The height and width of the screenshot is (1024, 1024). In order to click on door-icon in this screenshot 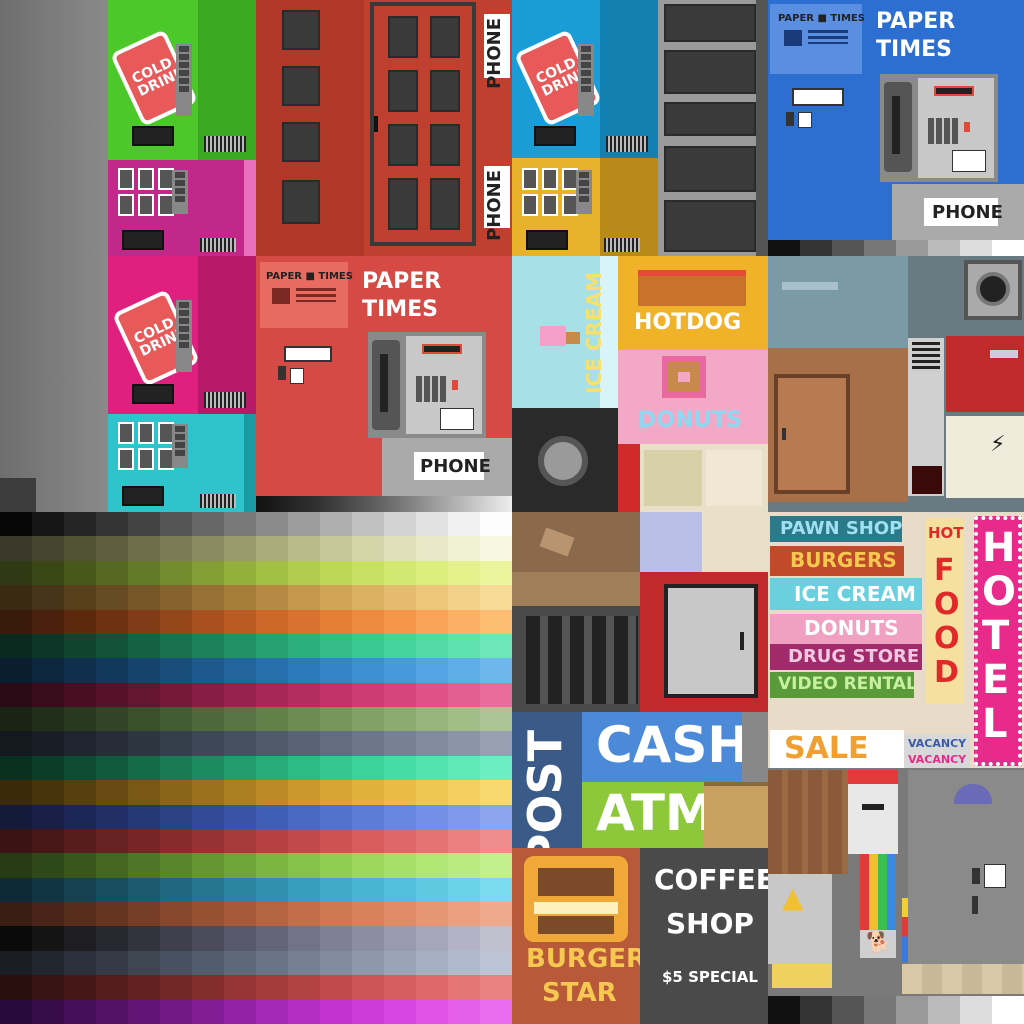, I will do `click(423, 124)`.